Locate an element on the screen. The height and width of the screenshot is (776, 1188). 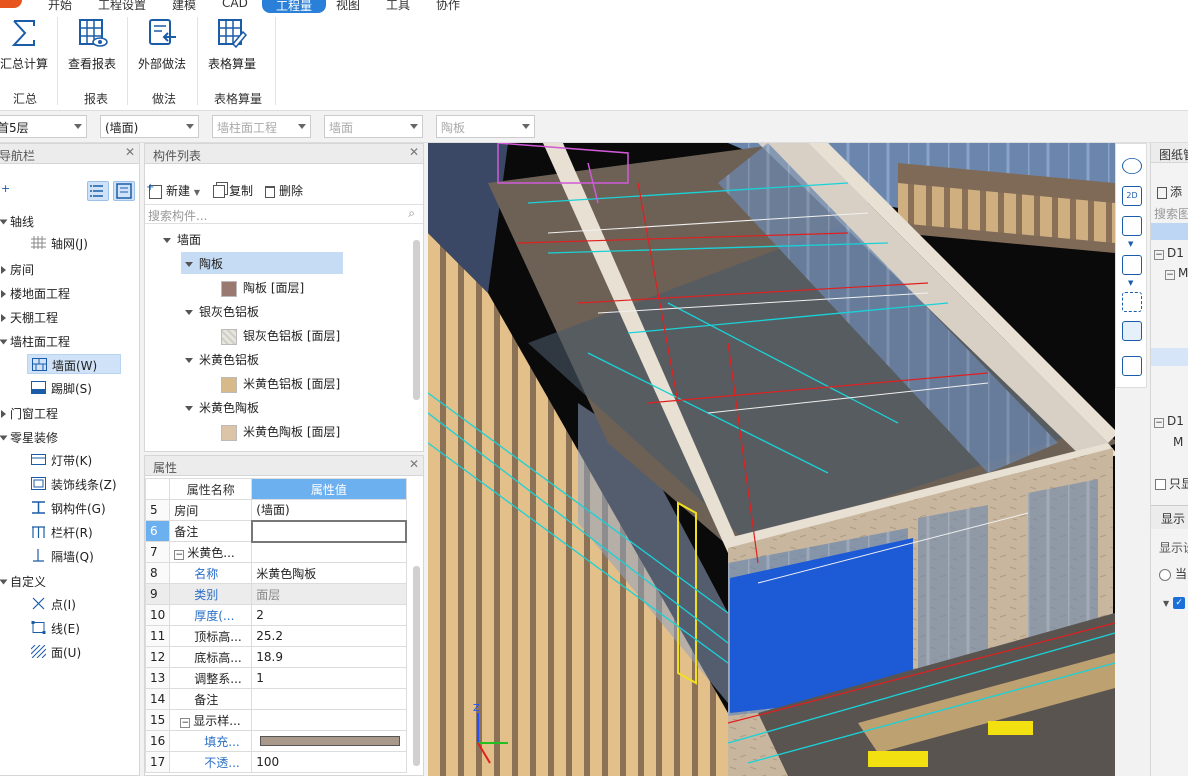
drawing-search-input: 搜索图 is located at coordinates (1171, 213).